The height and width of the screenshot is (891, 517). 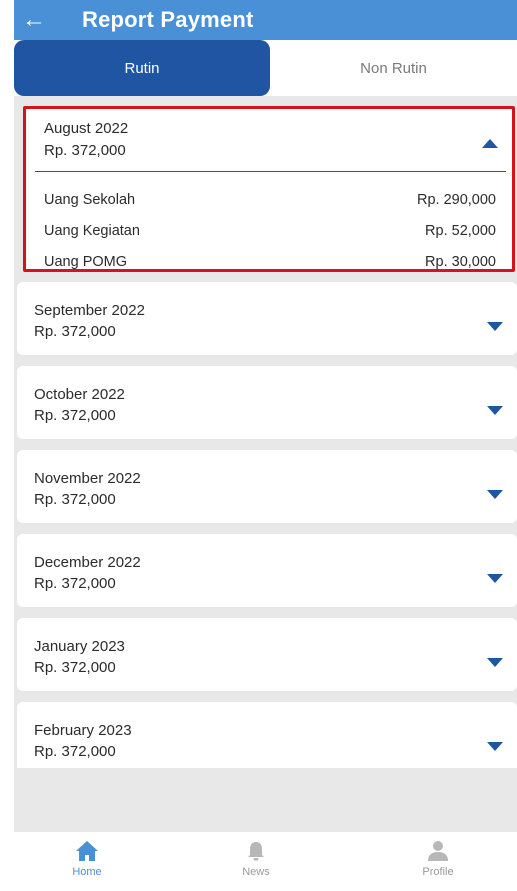 I want to click on payment-month: November 2022, so click(x=87, y=478).